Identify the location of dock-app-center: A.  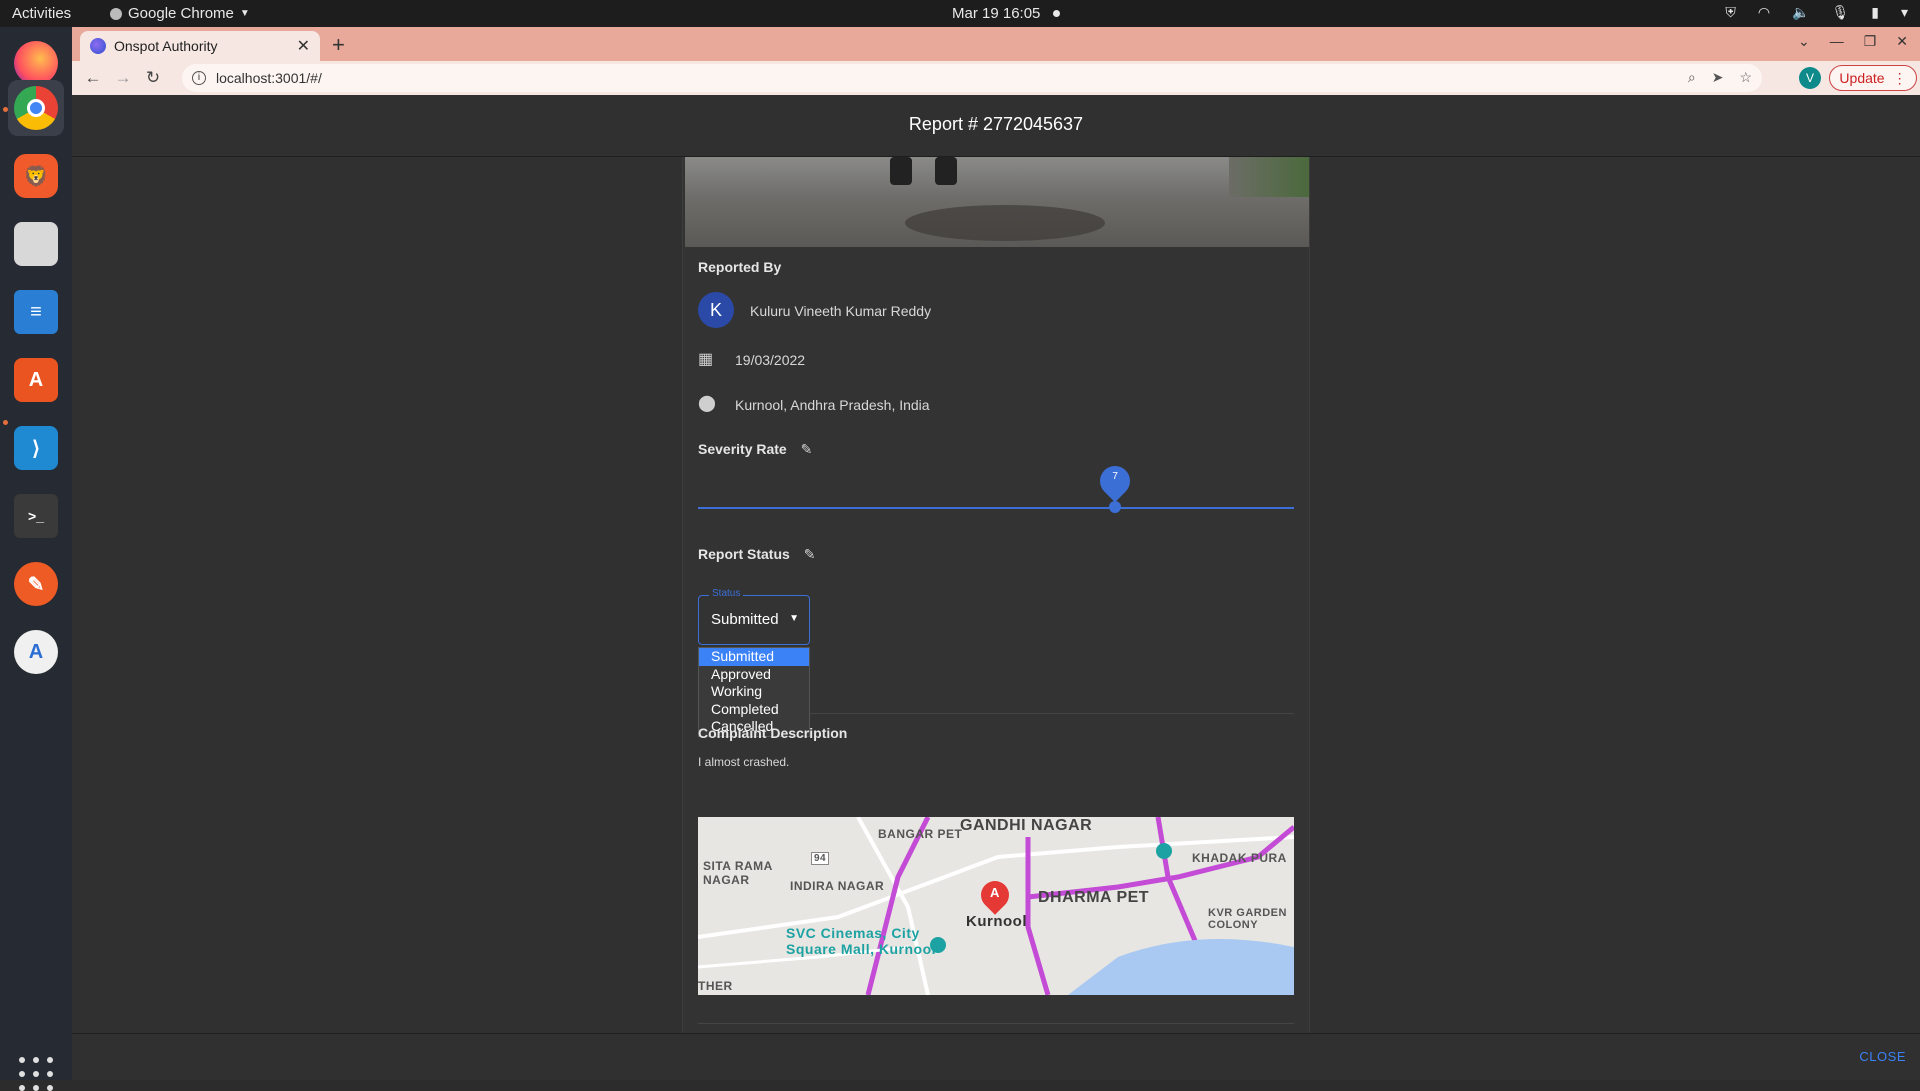
(36, 380).